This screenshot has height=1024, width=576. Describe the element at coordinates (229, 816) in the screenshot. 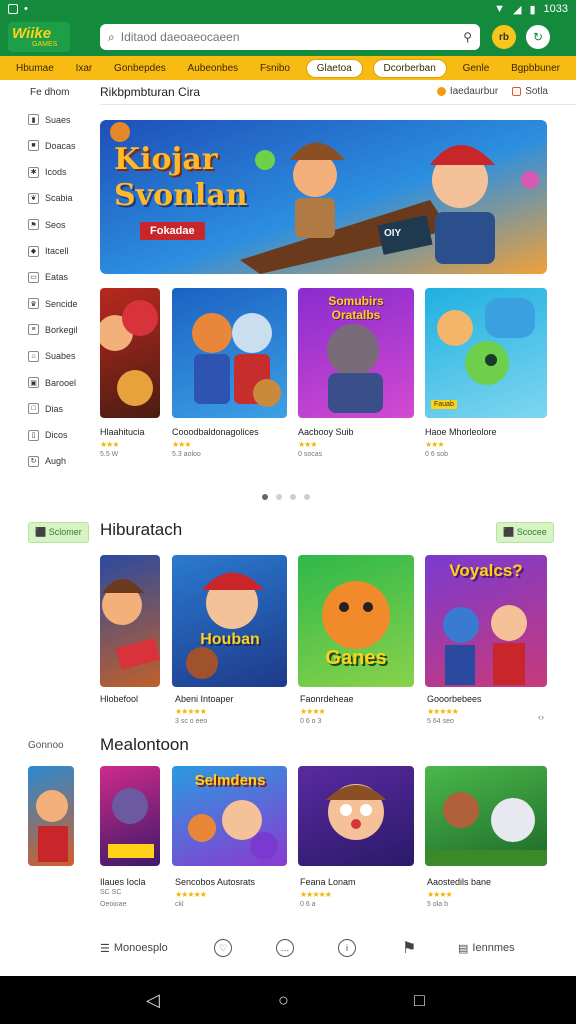

I see `section3-card-2: Selmdens` at that location.